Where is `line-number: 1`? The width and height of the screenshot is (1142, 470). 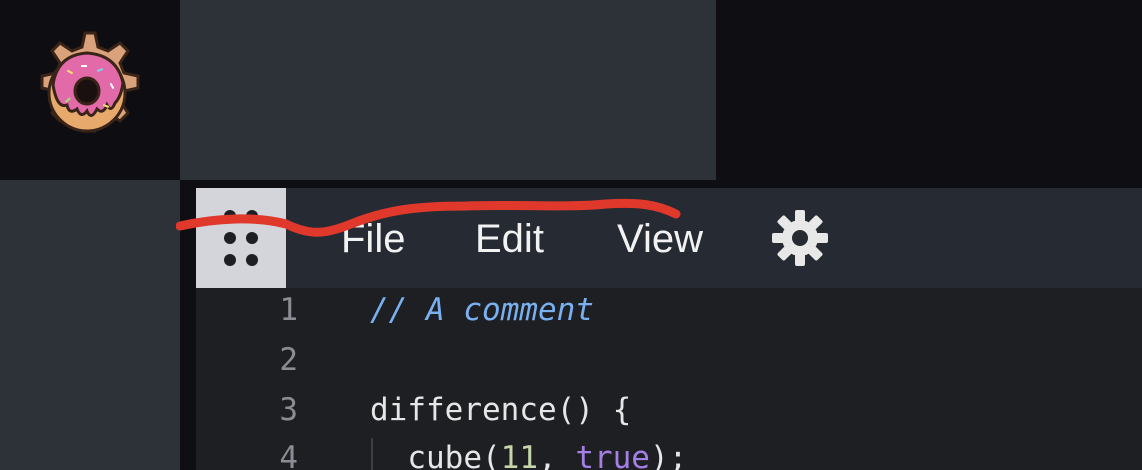
line-number: 1 is located at coordinates (288, 310).